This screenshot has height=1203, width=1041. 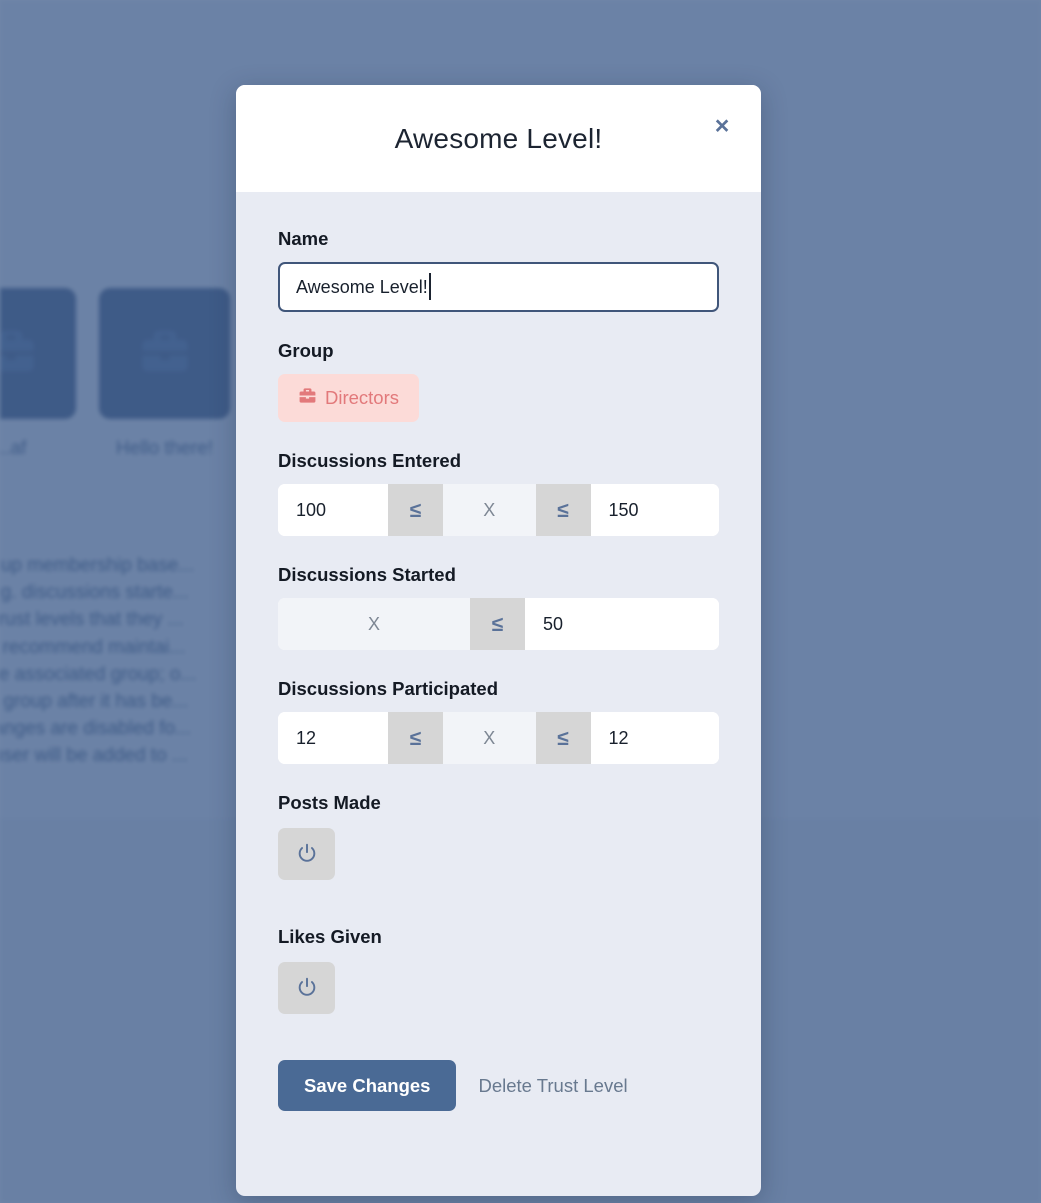 What do you see at coordinates (552, 1086) in the screenshot?
I see `delete-trust-level-button: Delete Trust Level` at bounding box center [552, 1086].